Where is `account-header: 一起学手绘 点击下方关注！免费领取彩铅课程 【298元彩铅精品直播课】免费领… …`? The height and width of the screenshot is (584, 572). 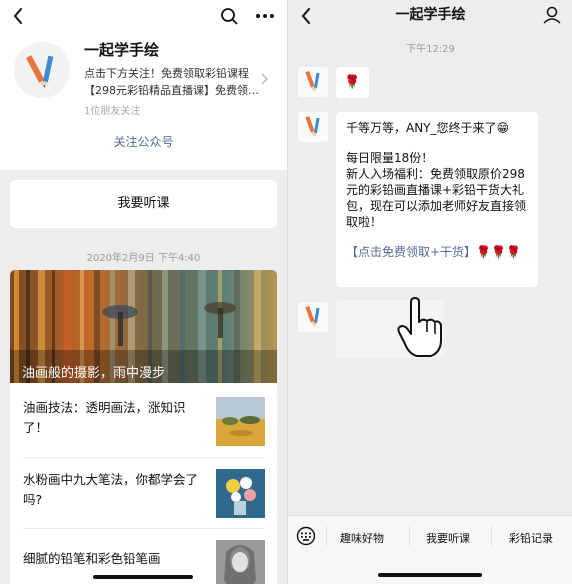 account-header: 一起学手绘 点击下方关注！免费领取彩铅课程 【298元彩铅精品直播课】免费领… … is located at coordinates (143, 85).